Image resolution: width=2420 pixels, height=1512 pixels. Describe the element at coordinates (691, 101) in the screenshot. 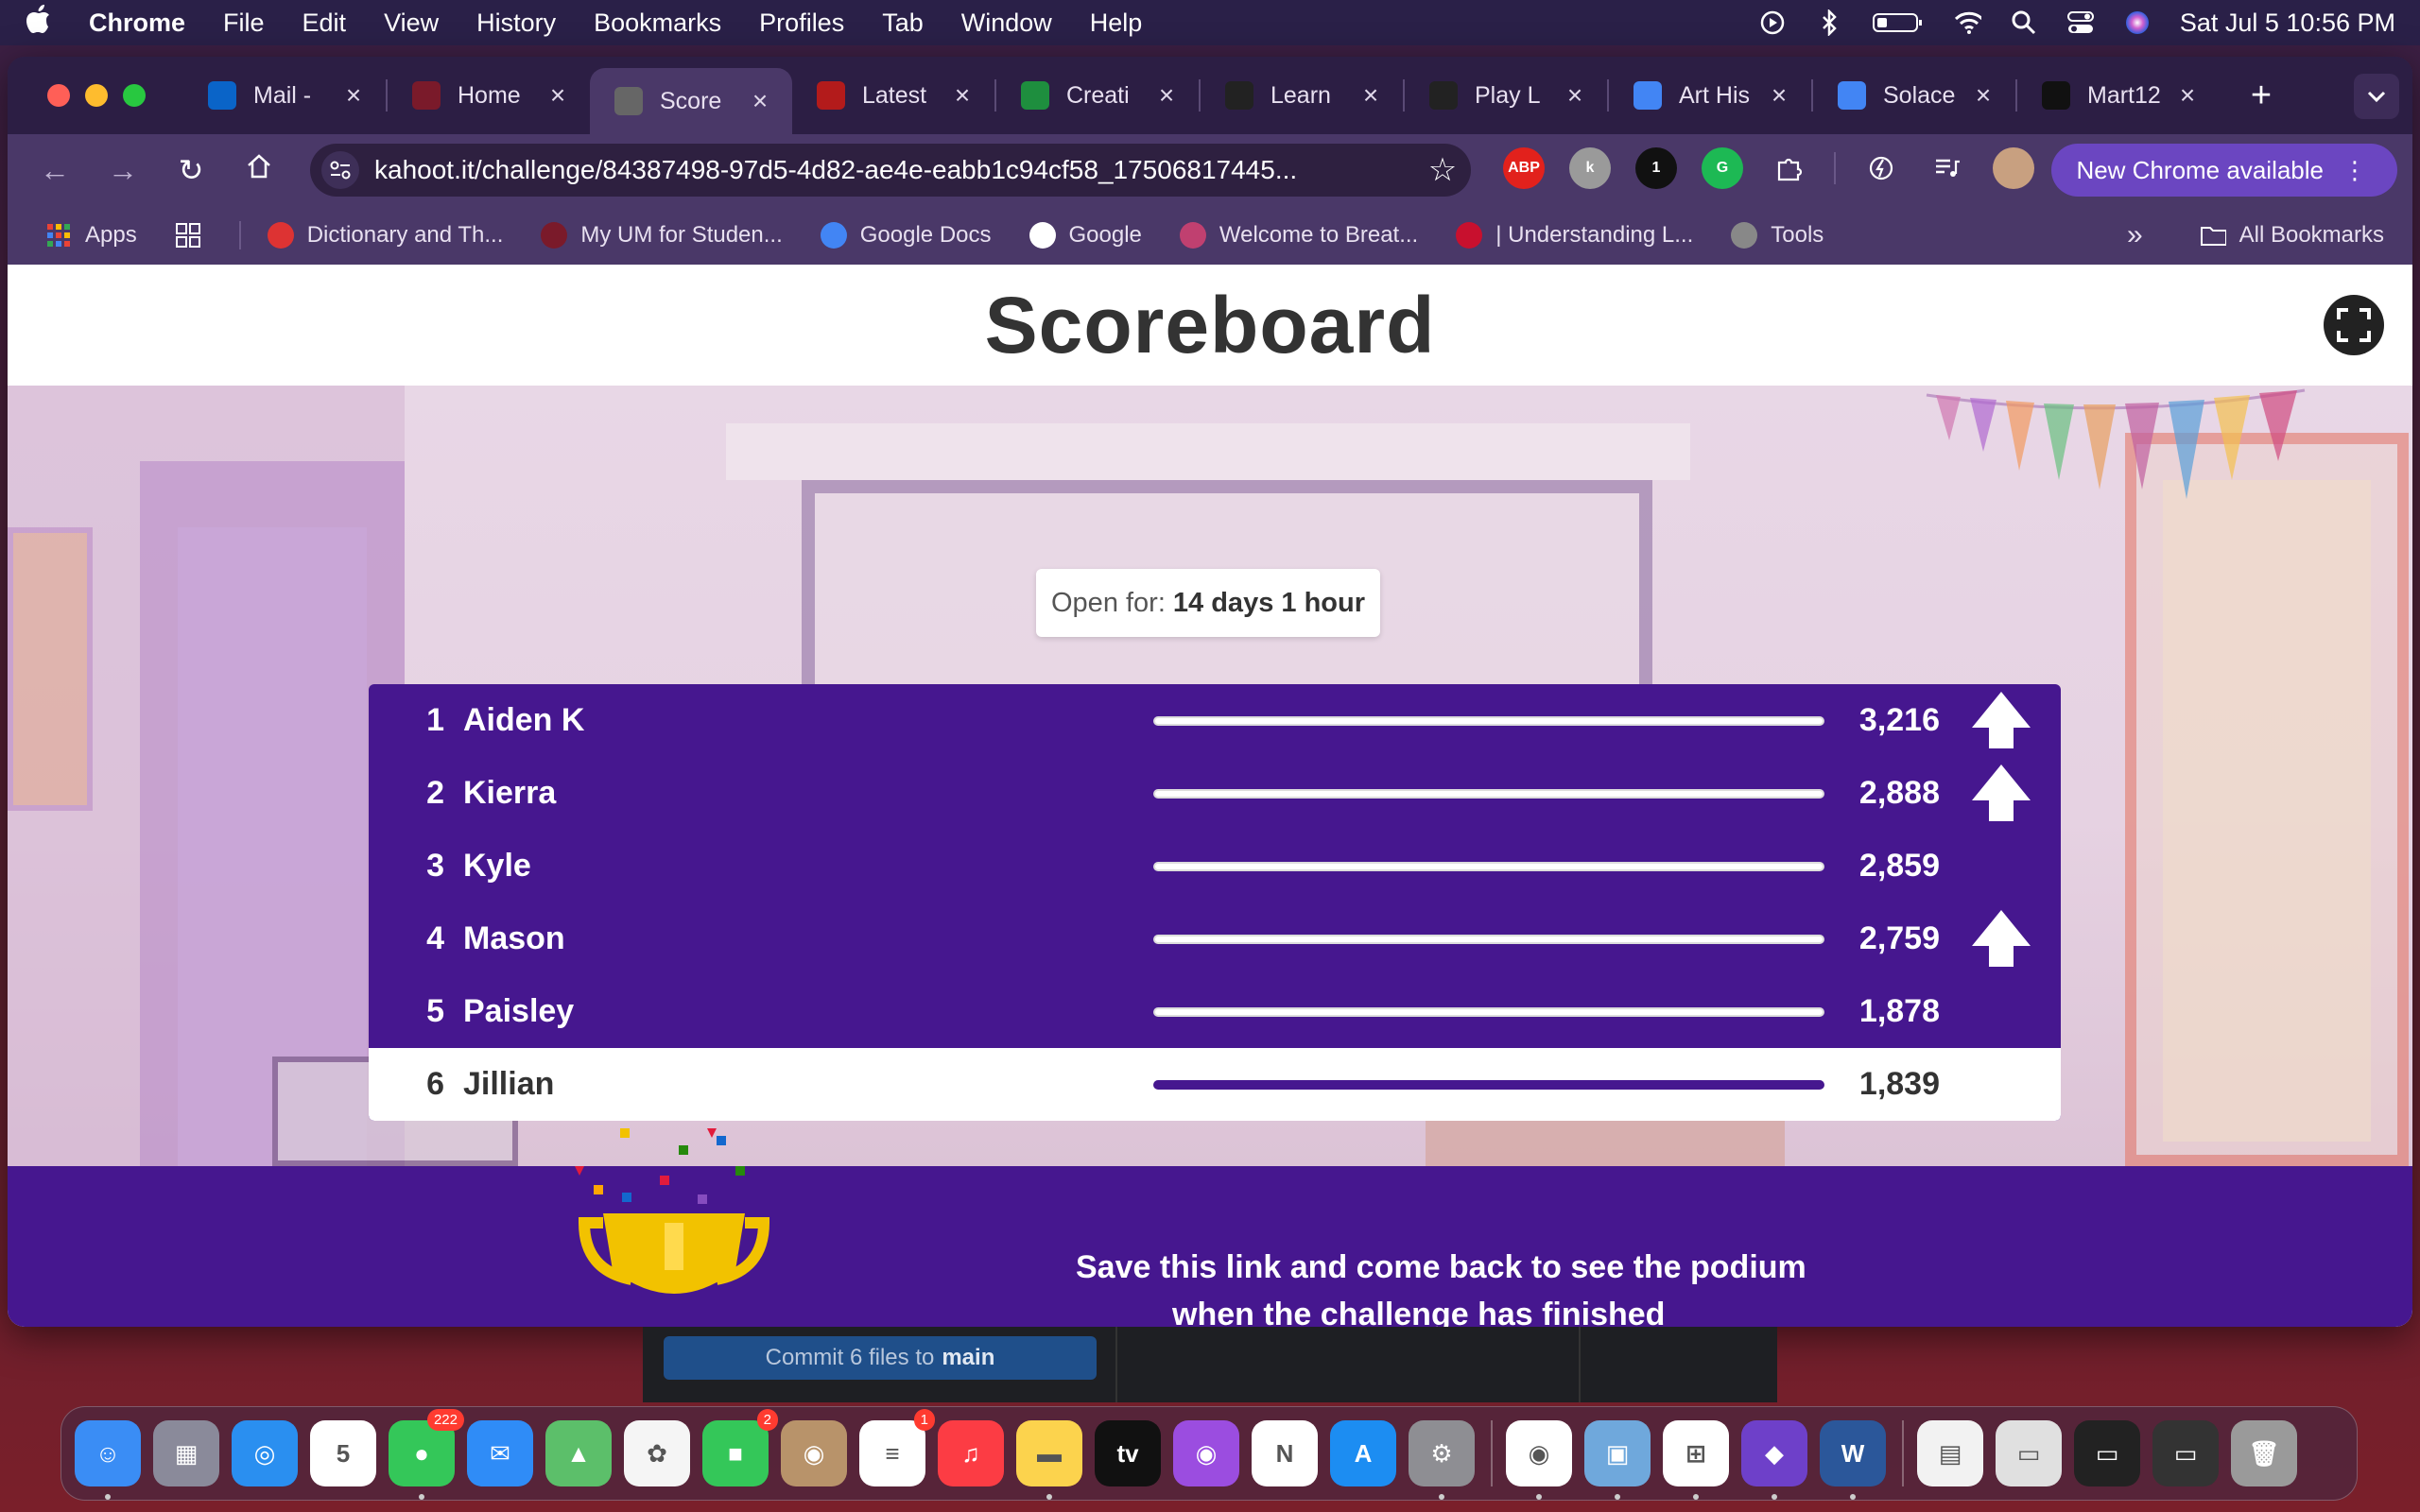

I see `tab: Score ×` at that location.